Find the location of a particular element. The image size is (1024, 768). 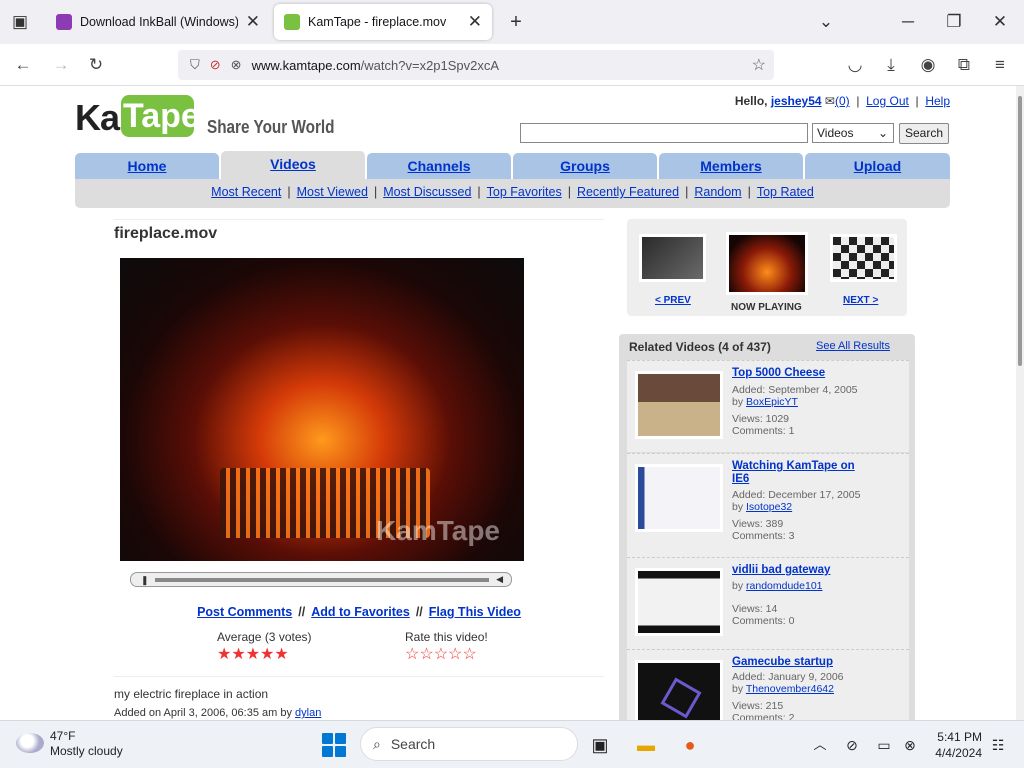

extensions-icon: ⧉ is located at coordinates (964, 65).